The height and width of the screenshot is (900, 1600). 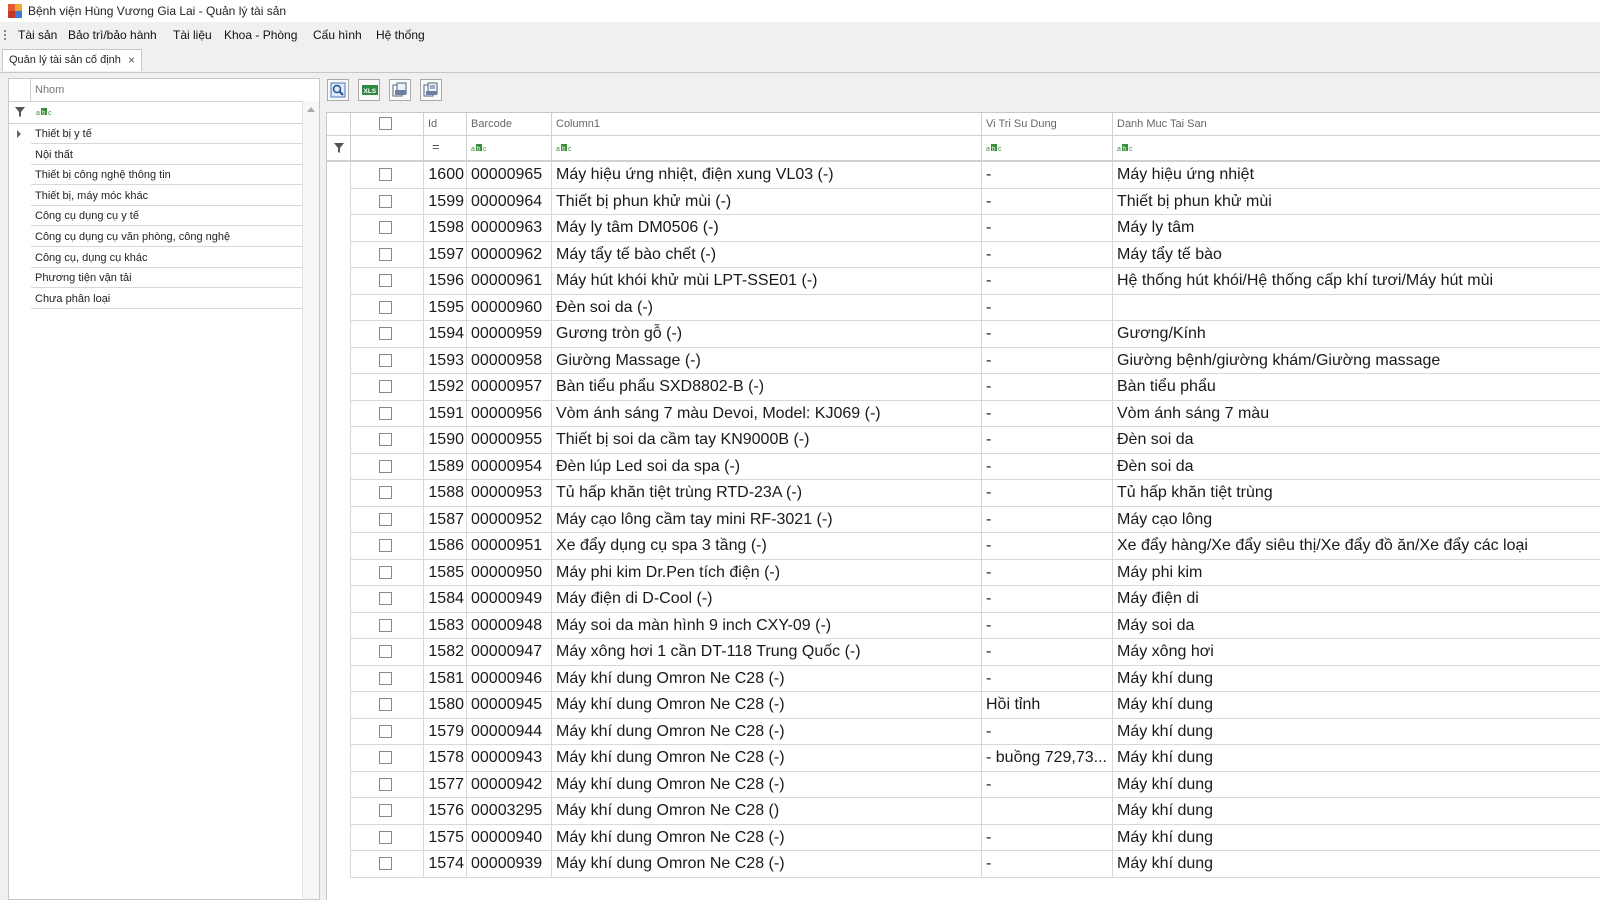 I want to click on filter-column1: abc, so click(x=767, y=148).